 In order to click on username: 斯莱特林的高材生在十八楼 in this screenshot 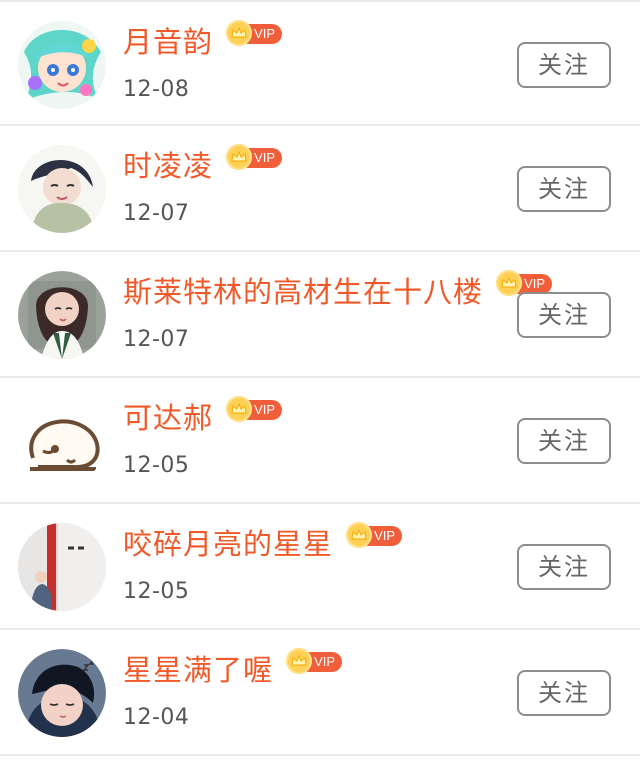, I will do `click(303, 292)`.